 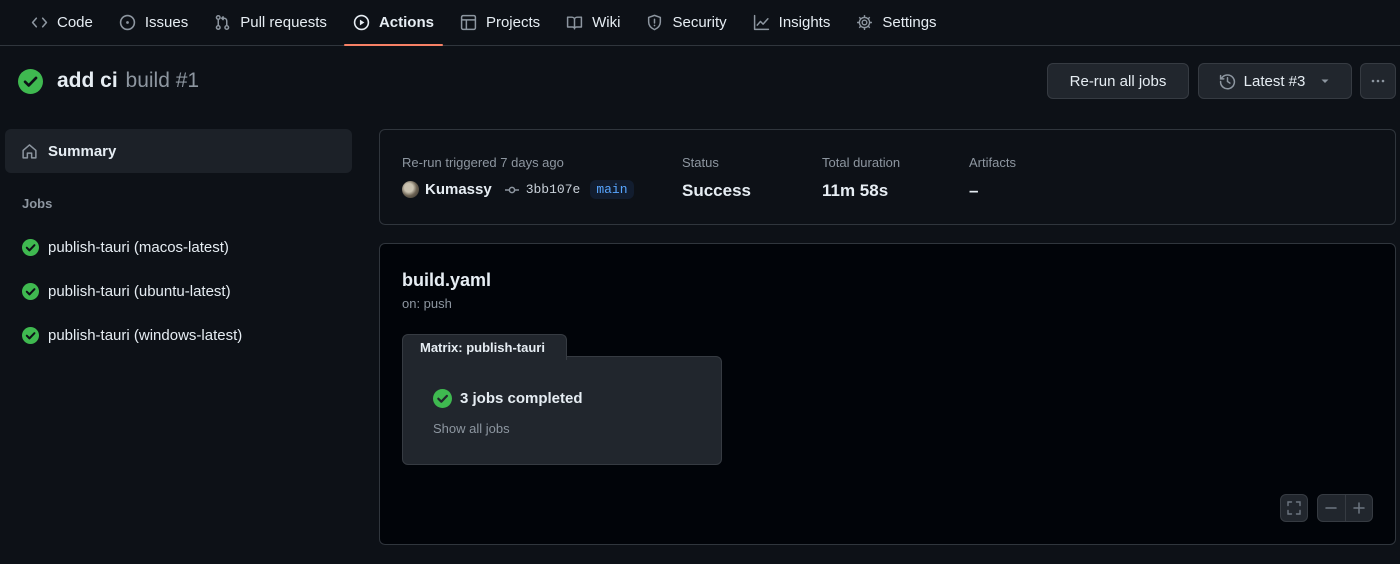 I want to click on duration-label: Total duration, so click(x=861, y=162).